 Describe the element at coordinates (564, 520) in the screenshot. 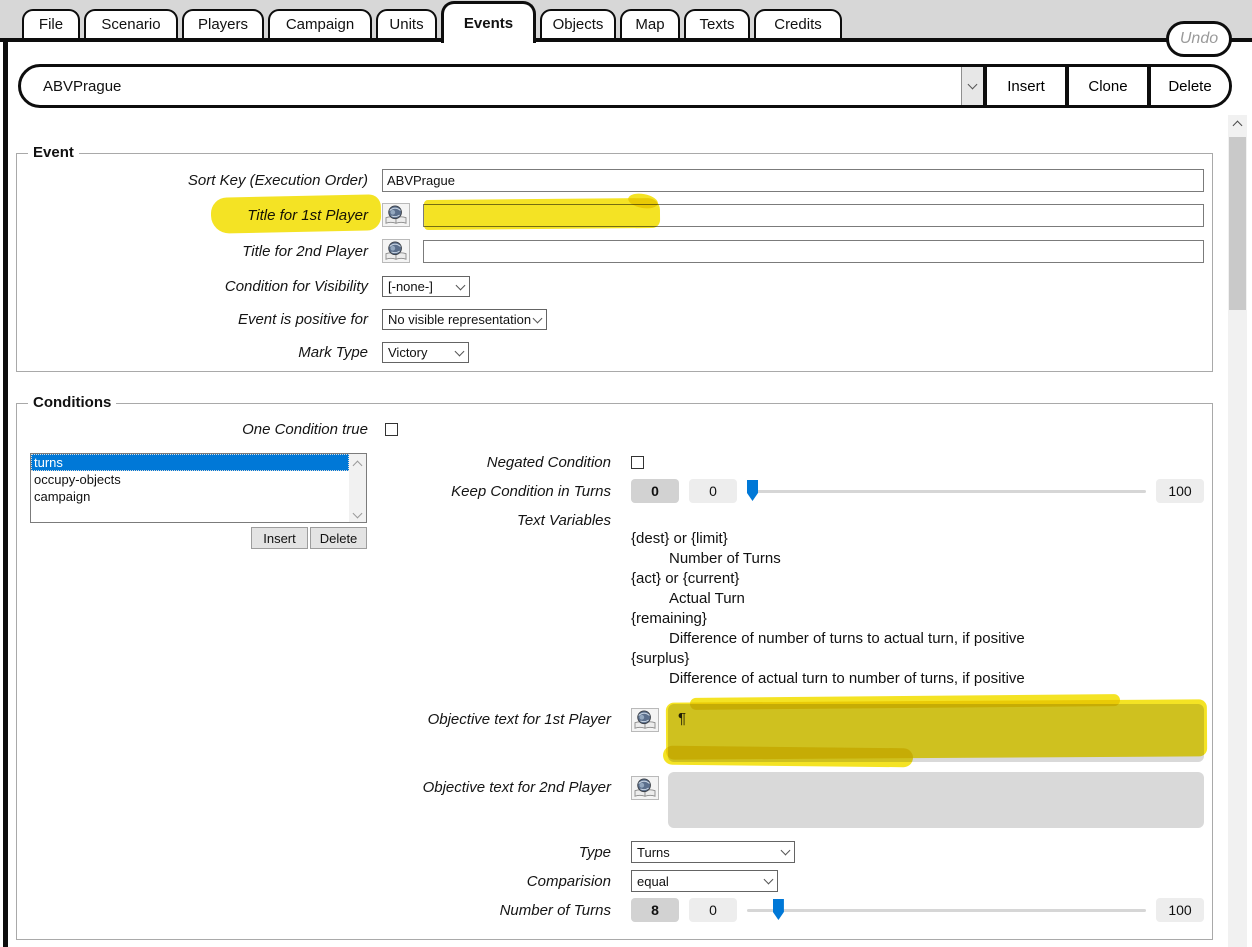

I see `text-variables-label: Text Variables` at that location.